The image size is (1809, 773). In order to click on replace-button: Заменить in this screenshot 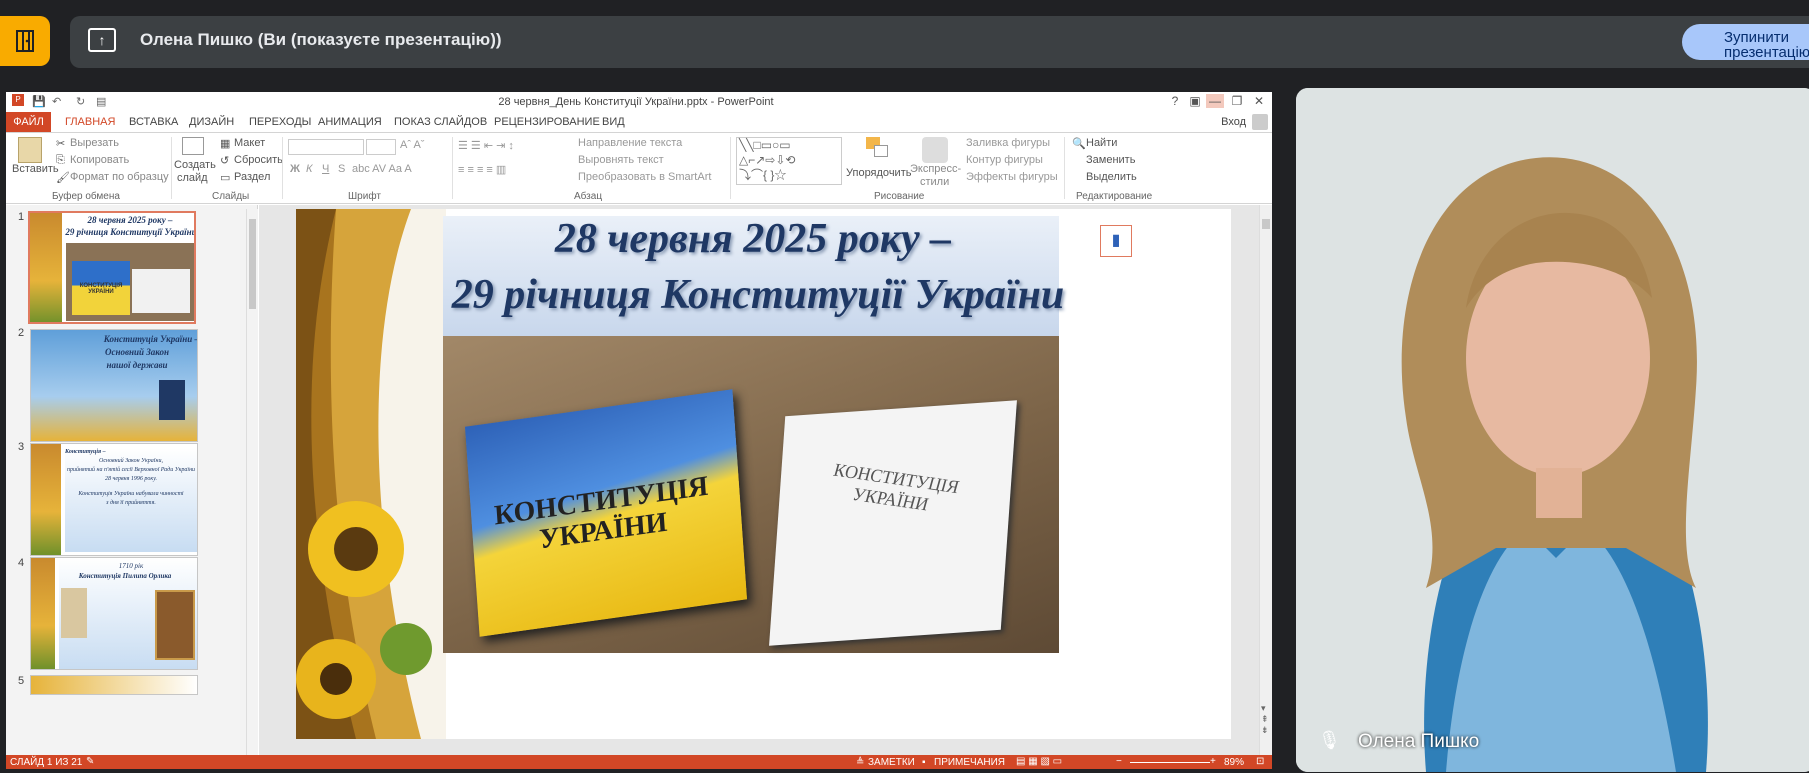, I will do `click(1110, 160)`.